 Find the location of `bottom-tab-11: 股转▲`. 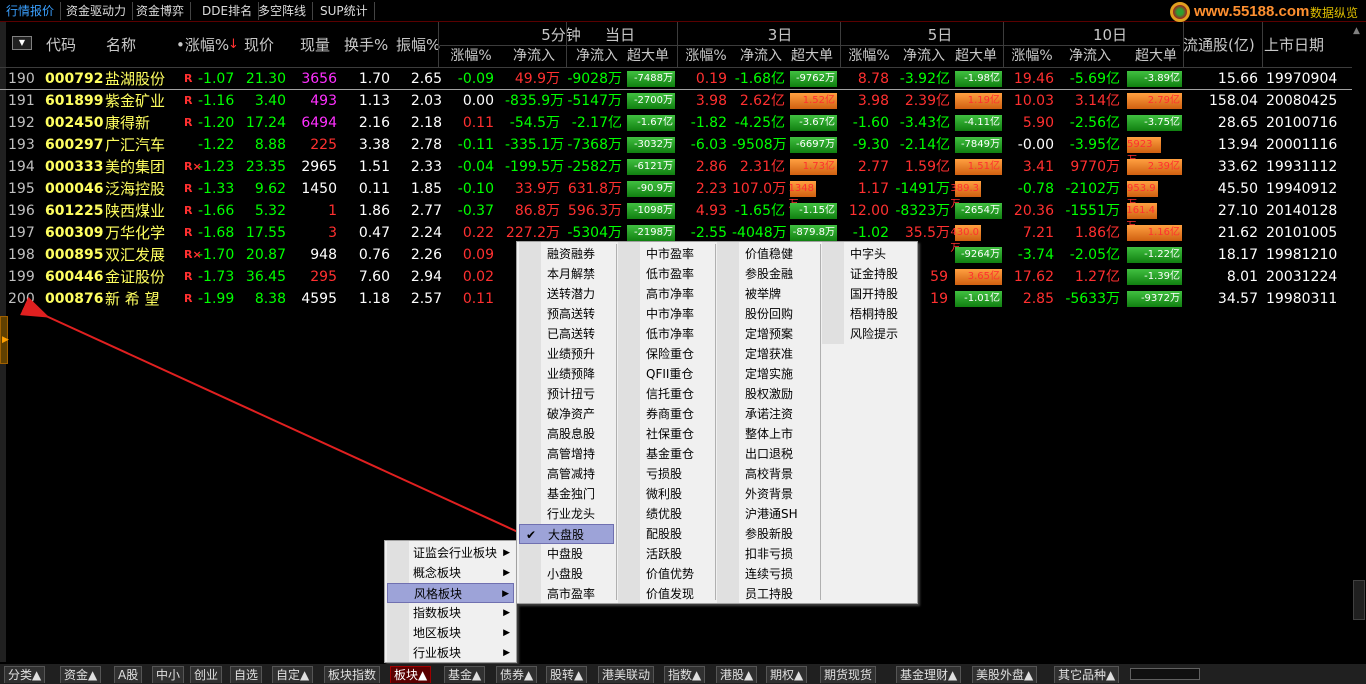

bottom-tab-11: 股转▲ is located at coordinates (567, 674).